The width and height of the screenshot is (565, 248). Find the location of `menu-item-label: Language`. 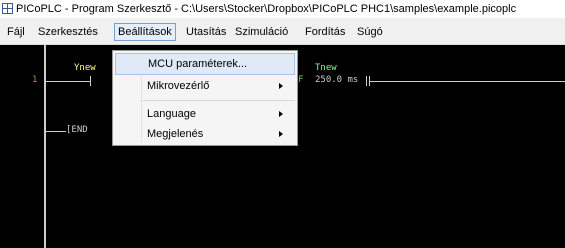

menu-item-label: Language is located at coordinates (171, 114).